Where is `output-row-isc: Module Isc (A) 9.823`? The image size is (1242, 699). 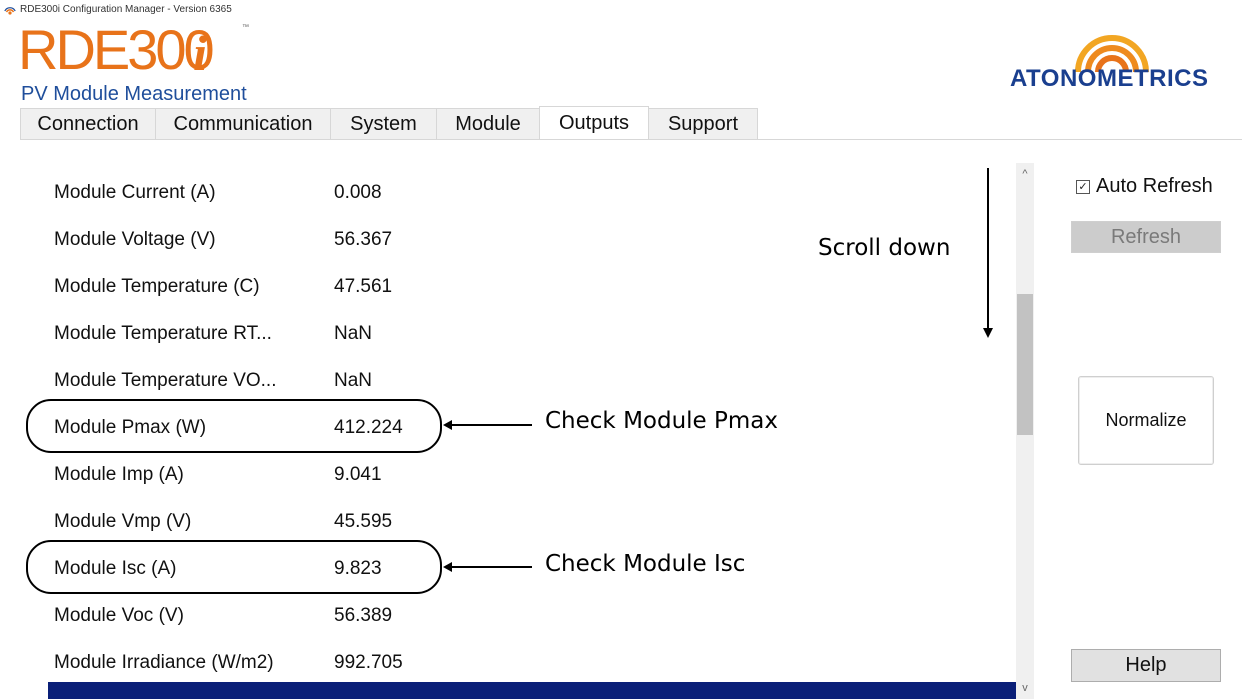
output-row-isc: Module Isc (A) 9.823 is located at coordinates (466, 568).